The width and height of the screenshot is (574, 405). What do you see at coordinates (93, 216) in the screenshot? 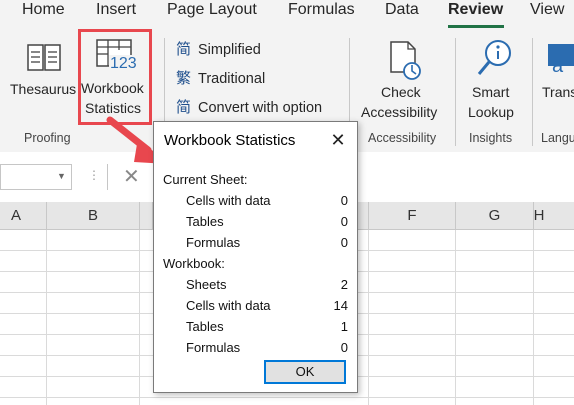
I see `column-header-b: B` at bounding box center [93, 216].